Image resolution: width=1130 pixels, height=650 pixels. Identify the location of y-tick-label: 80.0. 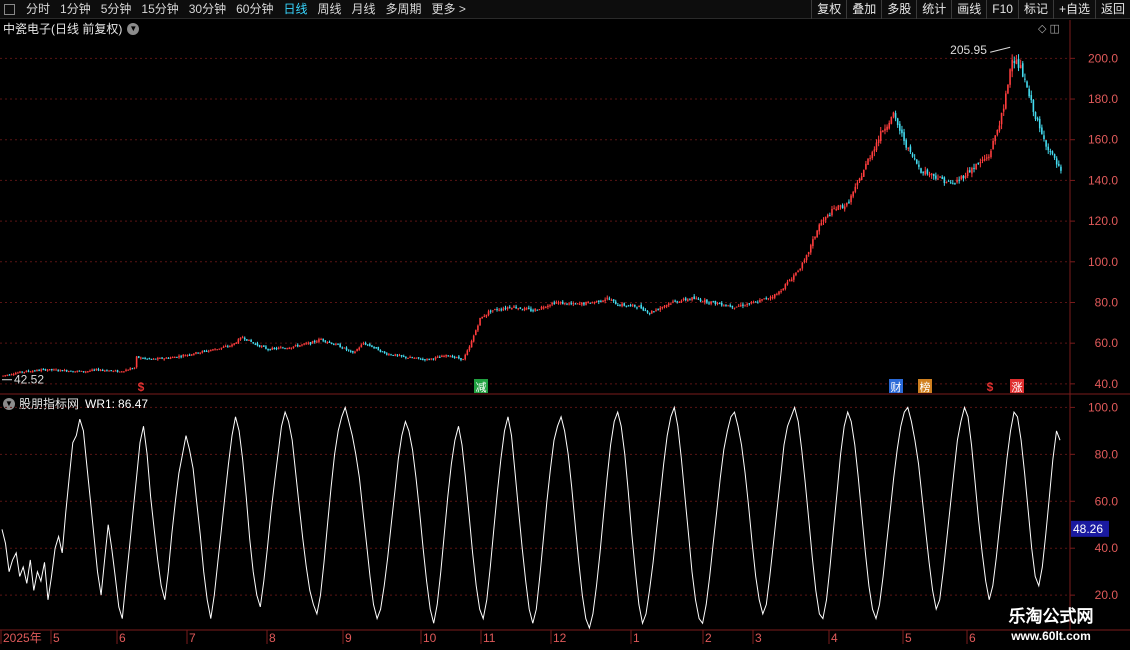
(1107, 454).